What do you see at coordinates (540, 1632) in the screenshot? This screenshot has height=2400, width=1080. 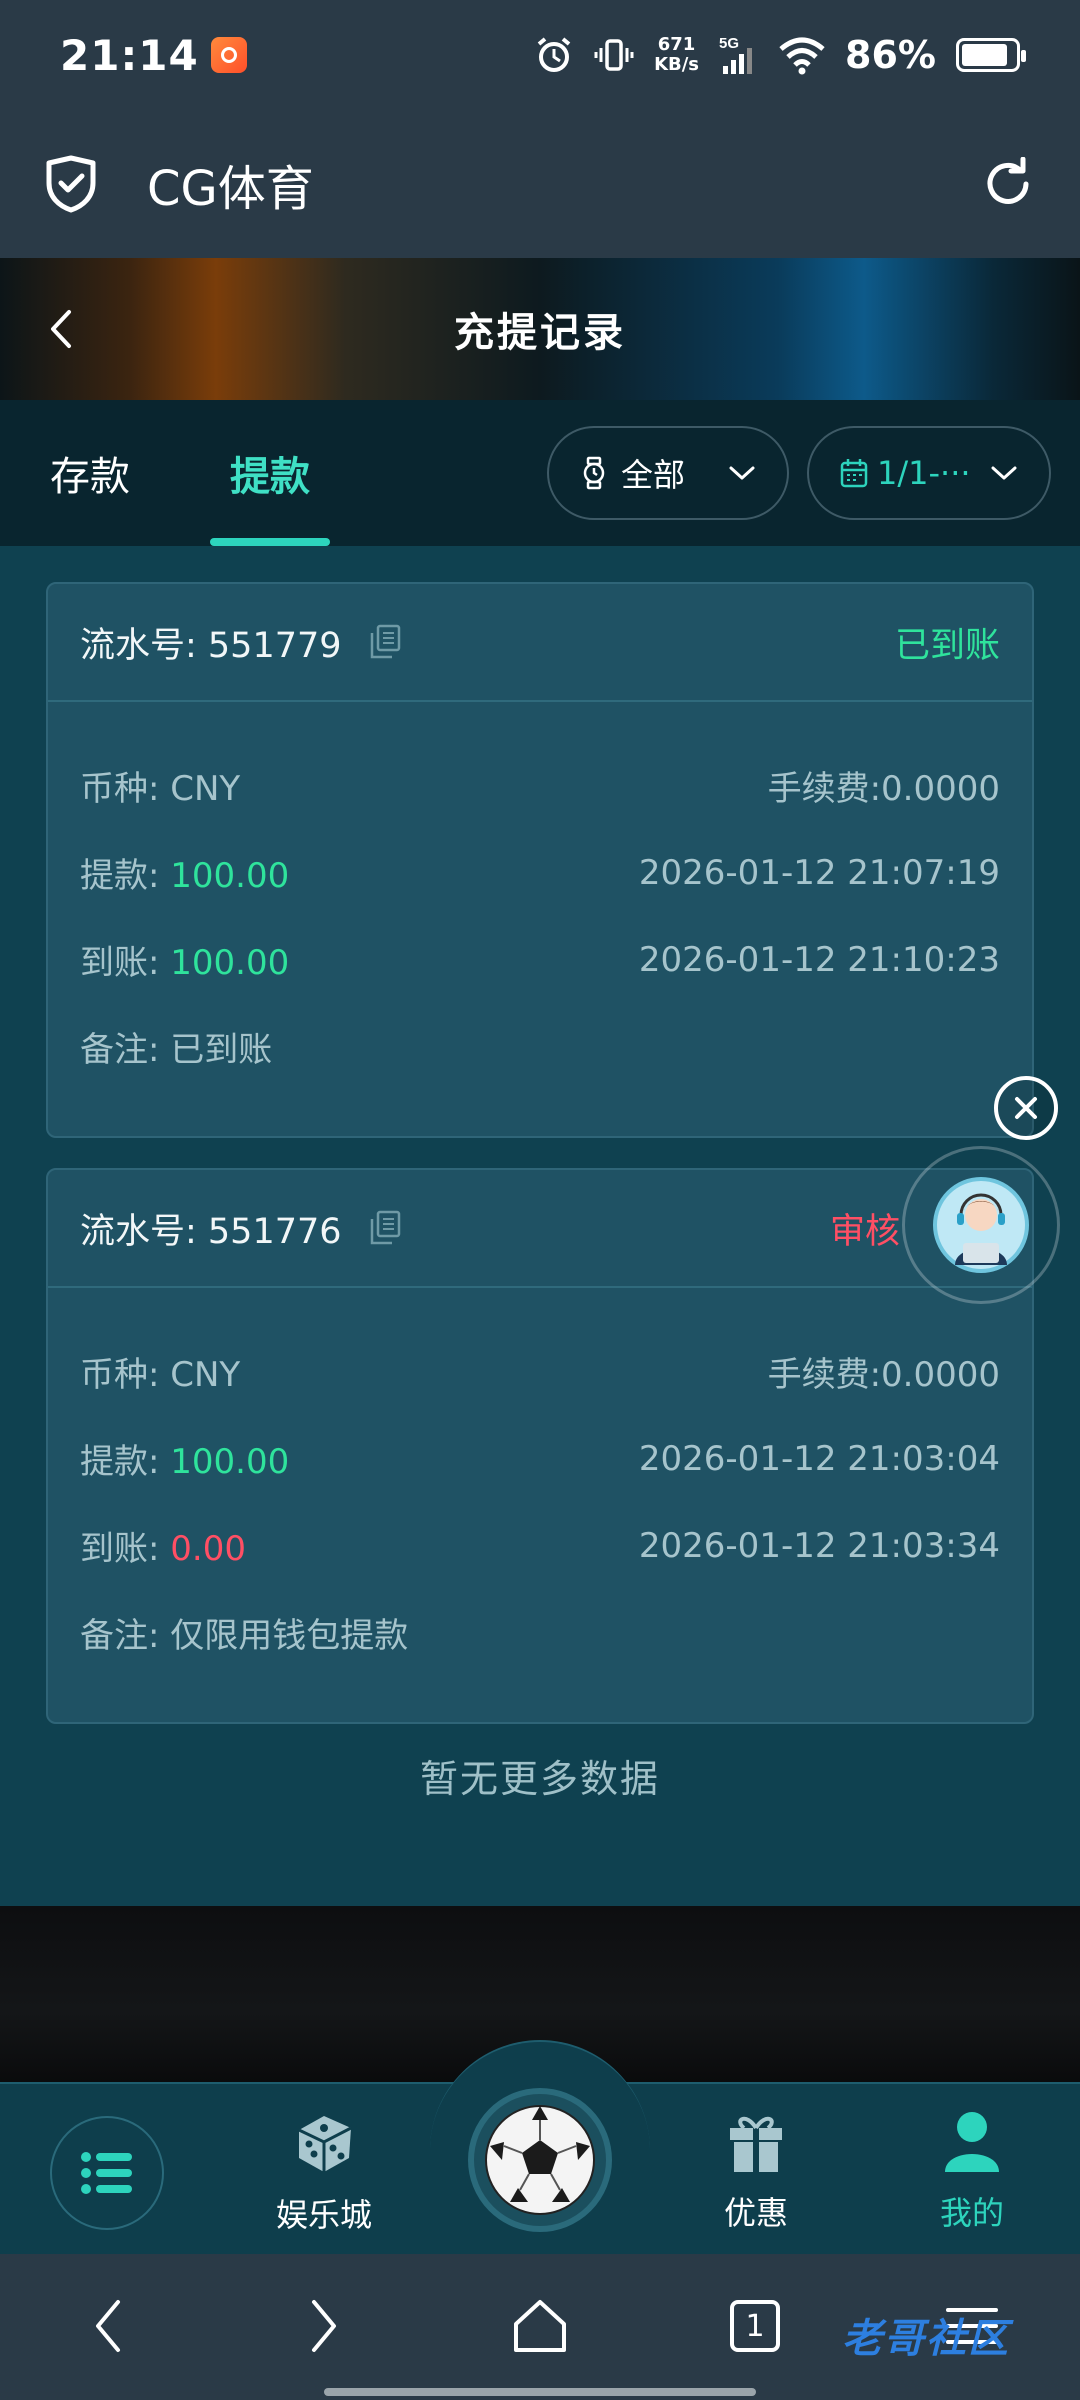 I see `record-row-note: 备注: 仅限用钱包提款` at bounding box center [540, 1632].